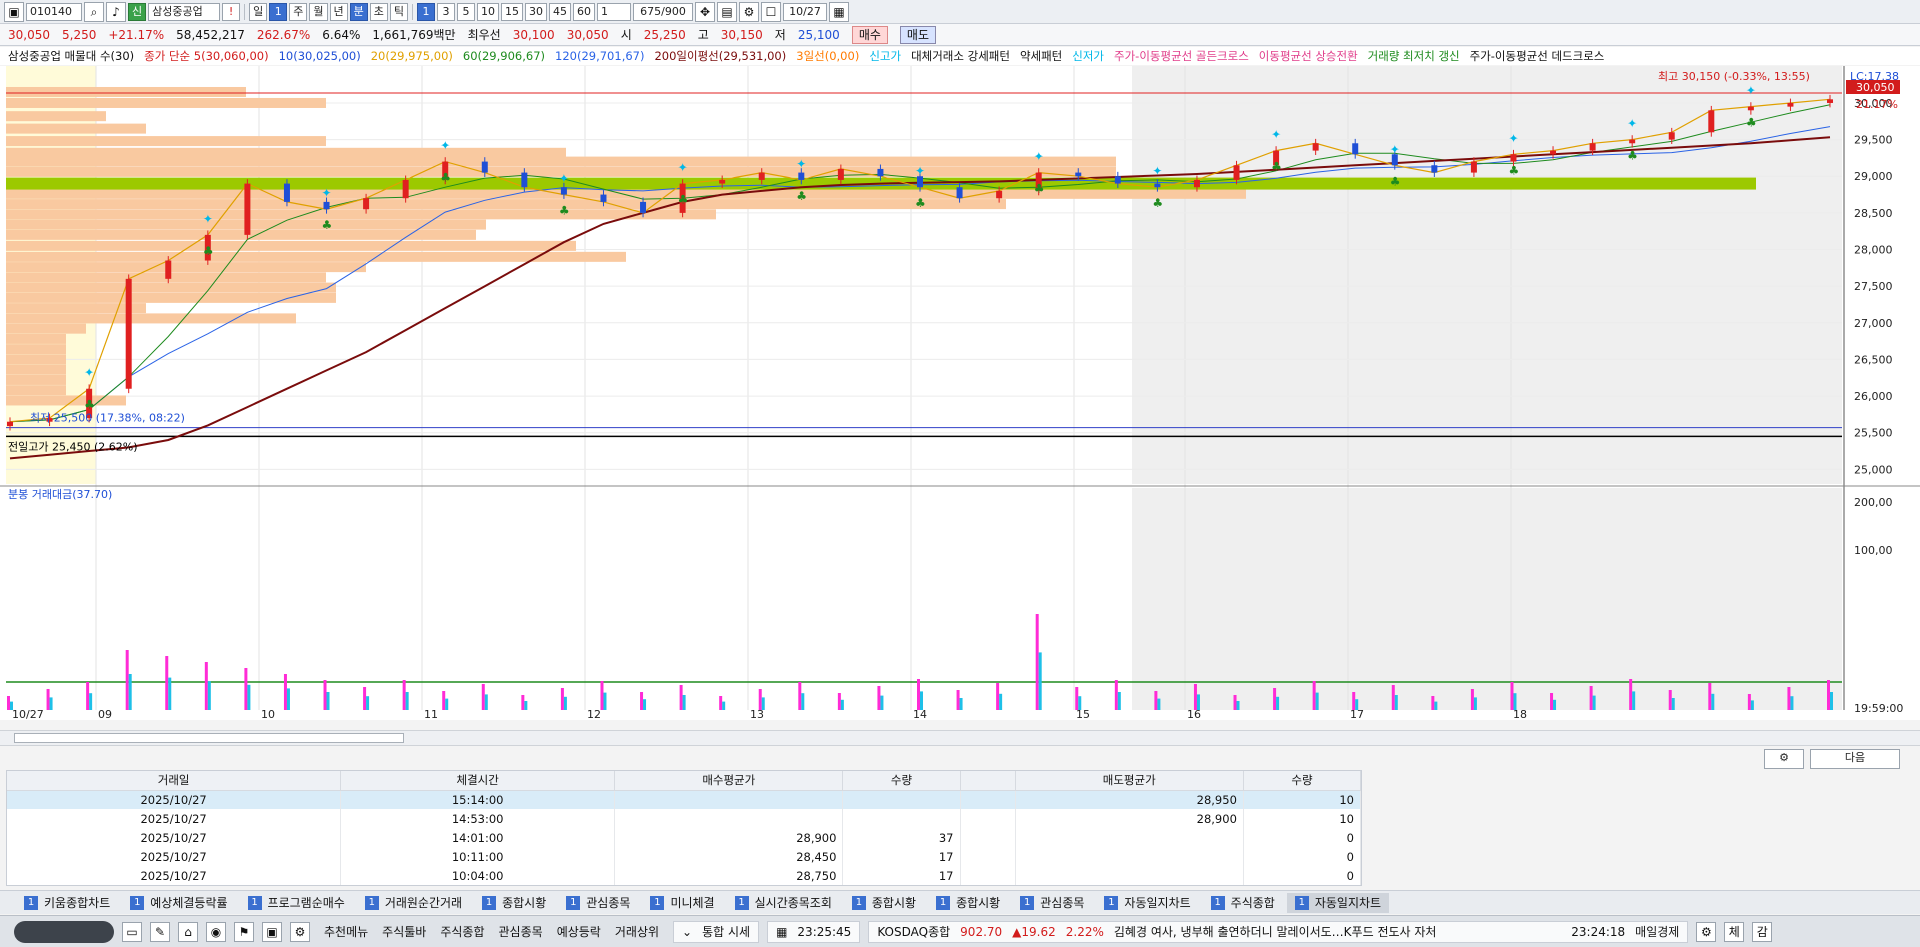 The height and width of the screenshot is (947, 1920). Describe the element at coordinates (296, 903) in the screenshot. I see `window-tab: 1 프로그램순매수` at that location.